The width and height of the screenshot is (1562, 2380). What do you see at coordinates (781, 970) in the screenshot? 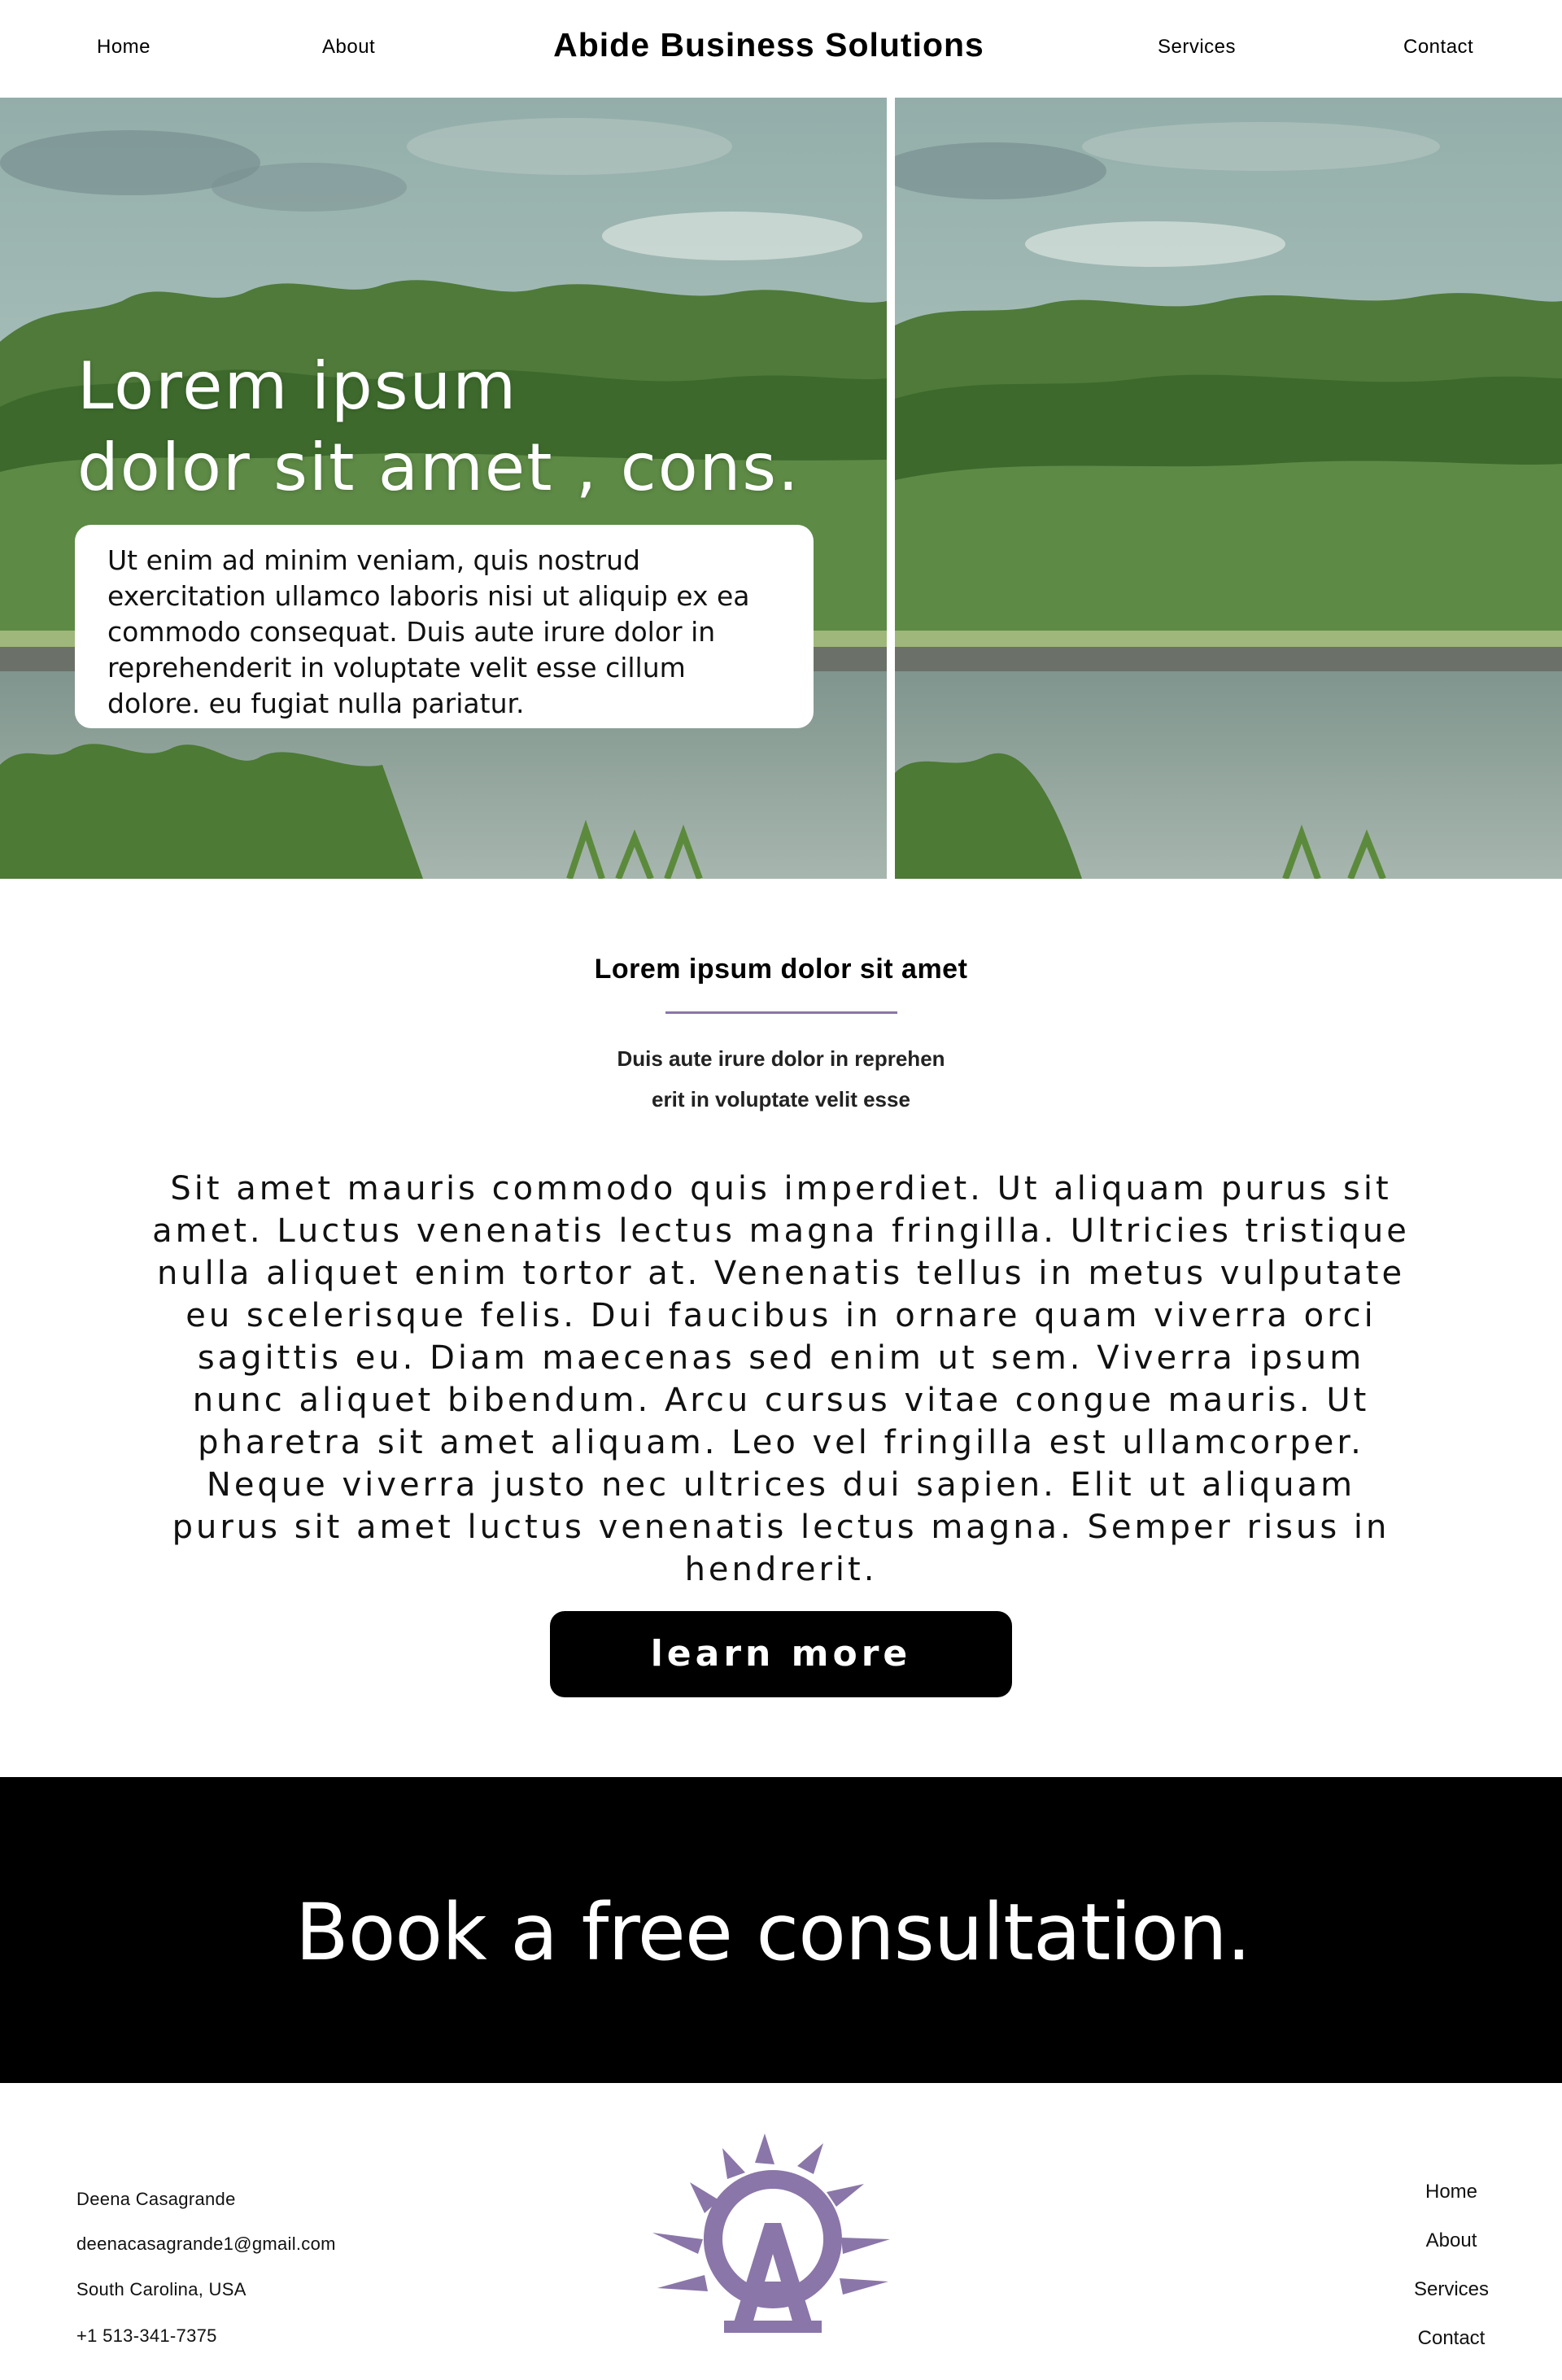
I see `section-title: Lorem ipsum dolor sit amet` at bounding box center [781, 970].